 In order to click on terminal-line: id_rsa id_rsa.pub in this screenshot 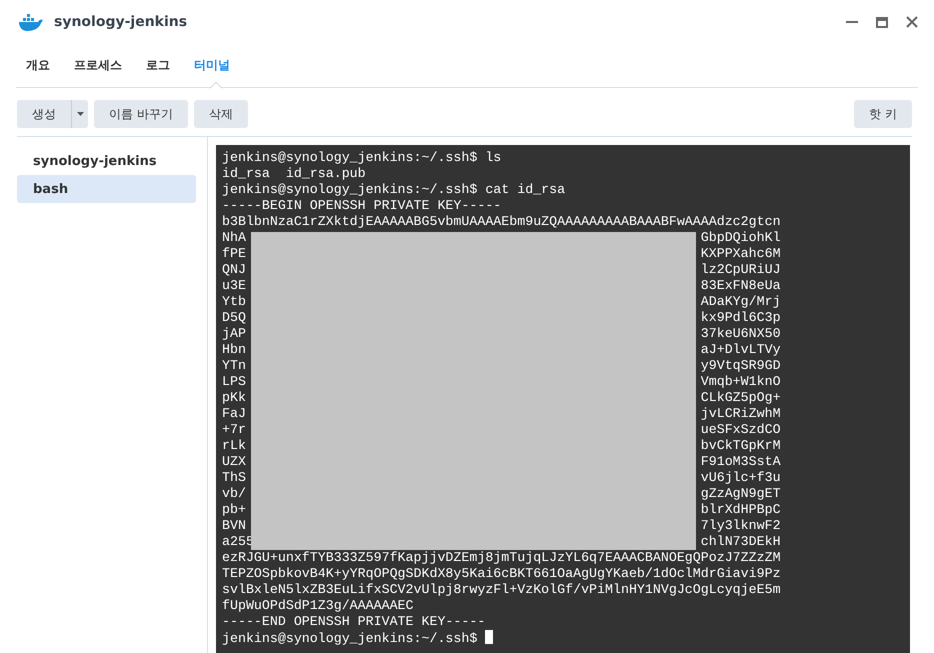, I will do `click(294, 174)`.